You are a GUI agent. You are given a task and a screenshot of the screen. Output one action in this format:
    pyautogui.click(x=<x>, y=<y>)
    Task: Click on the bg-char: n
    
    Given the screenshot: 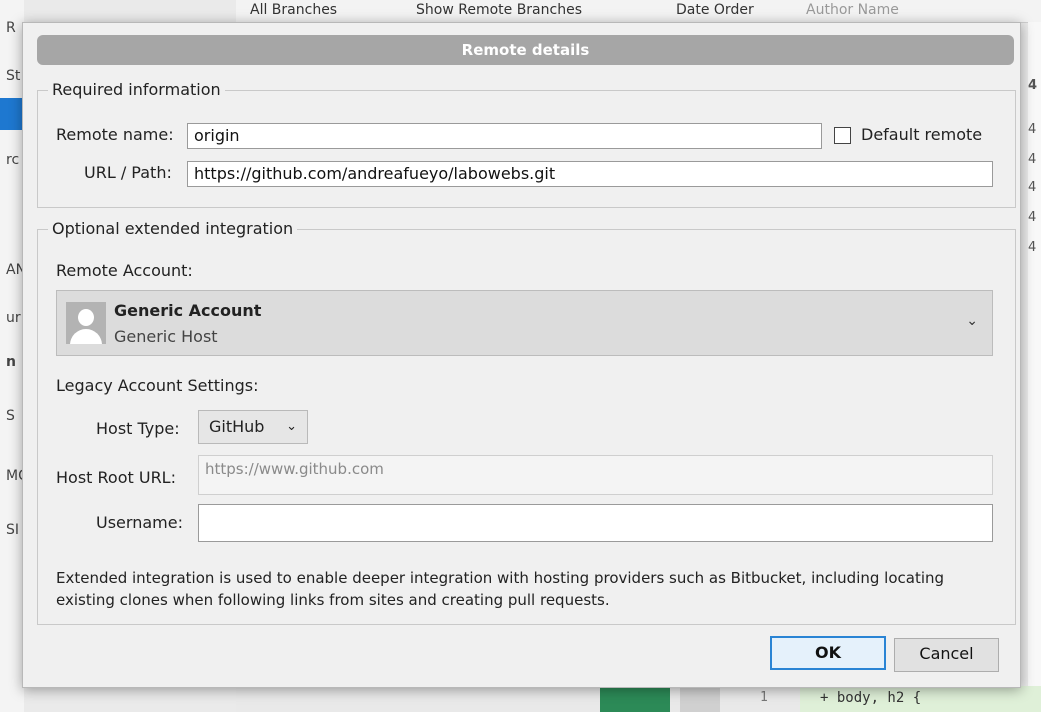 What is the action you would take?
    pyautogui.click(x=11, y=362)
    